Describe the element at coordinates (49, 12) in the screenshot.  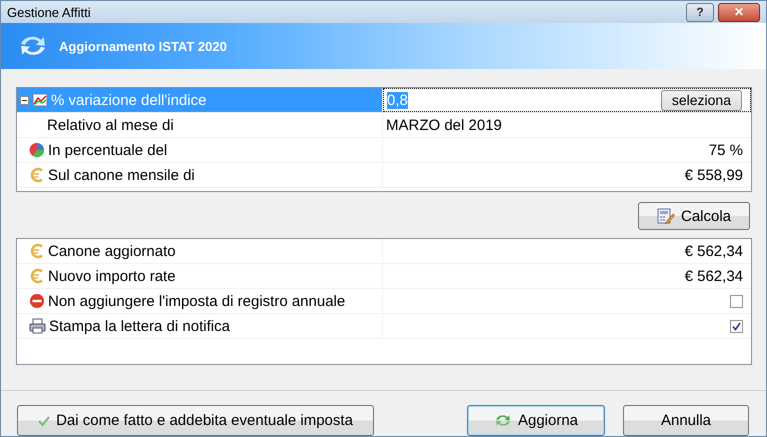
I see `window-title: Gestione Affitti` at that location.